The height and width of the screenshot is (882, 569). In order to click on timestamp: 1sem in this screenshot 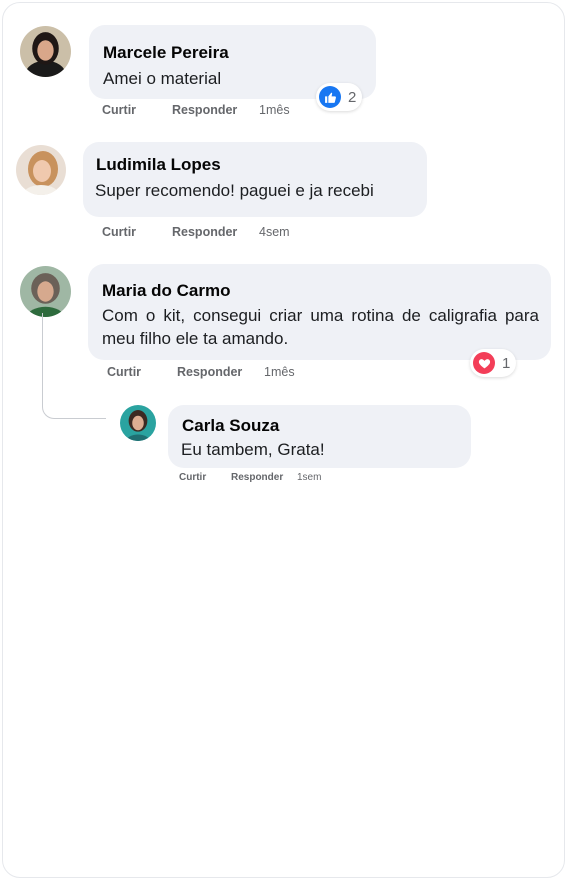, I will do `click(309, 477)`.